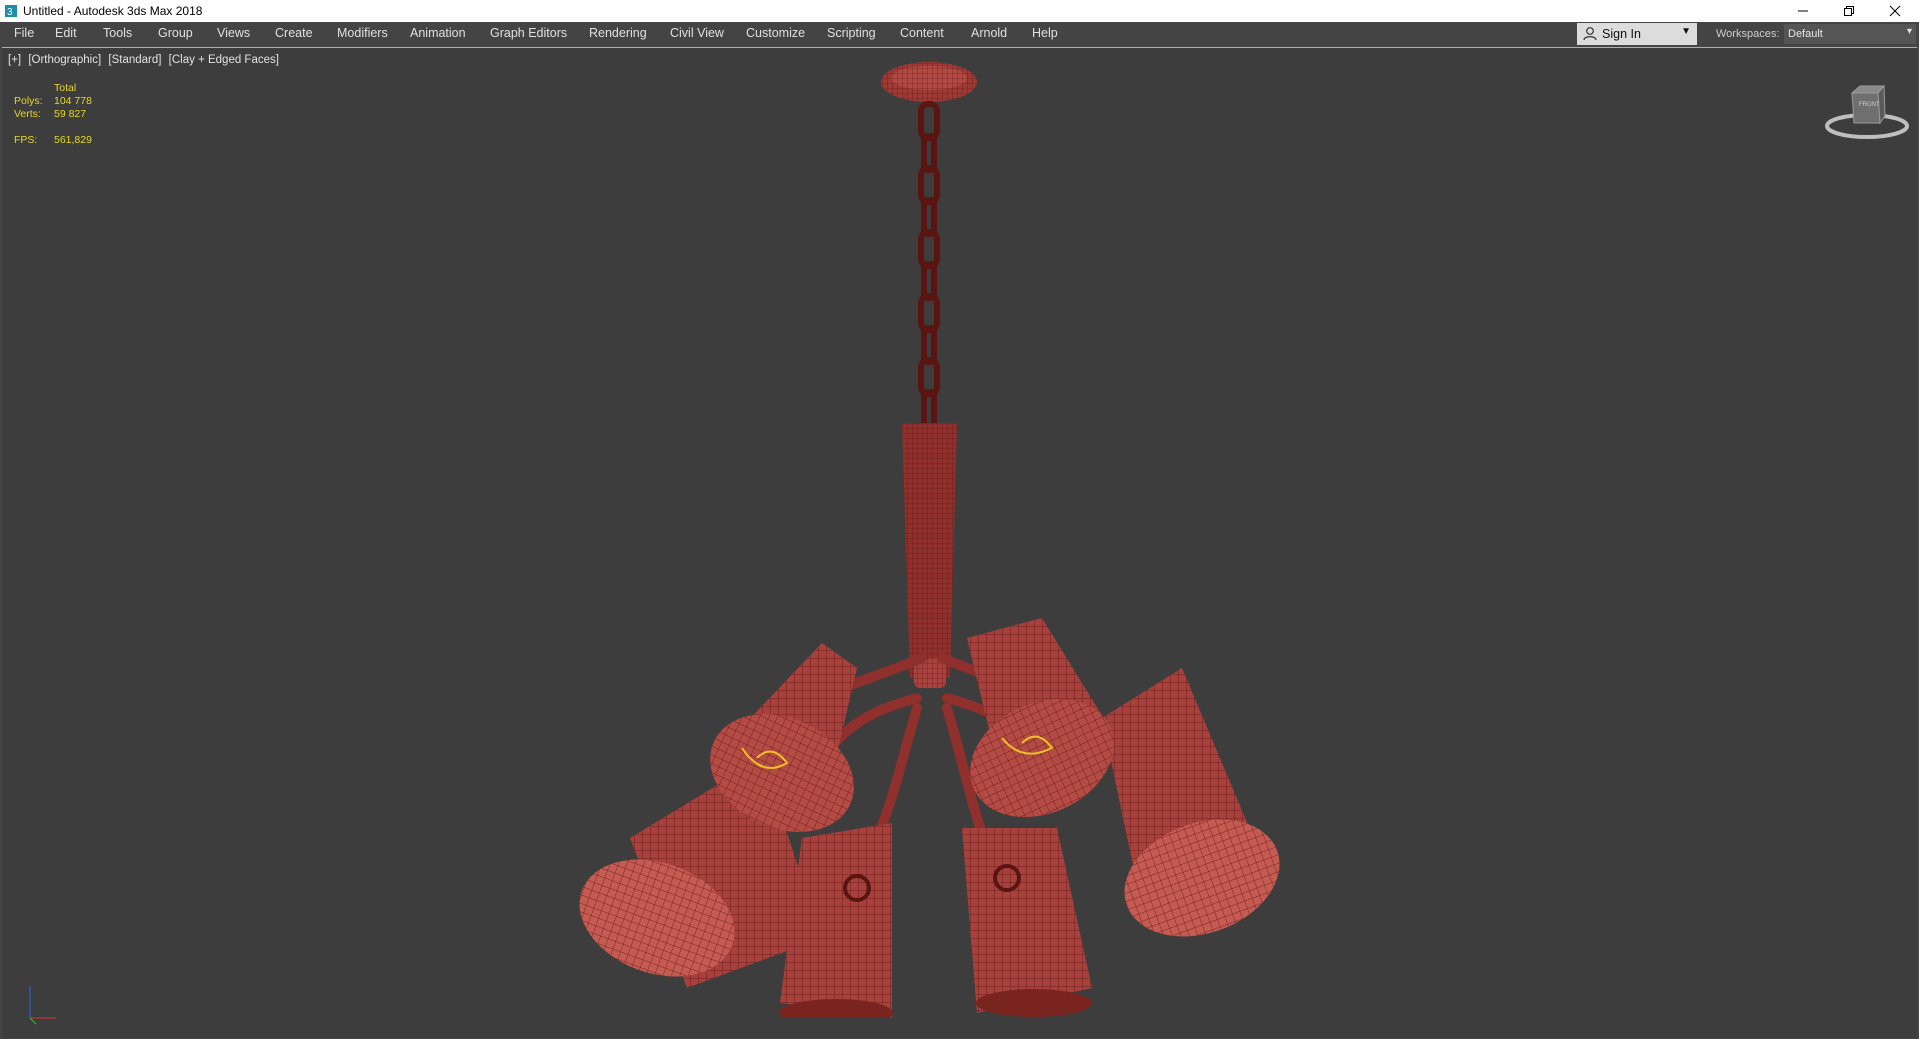 This screenshot has width=1919, height=1039. I want to click on viewport-shading-standard: [Standard], so click(134, 60).